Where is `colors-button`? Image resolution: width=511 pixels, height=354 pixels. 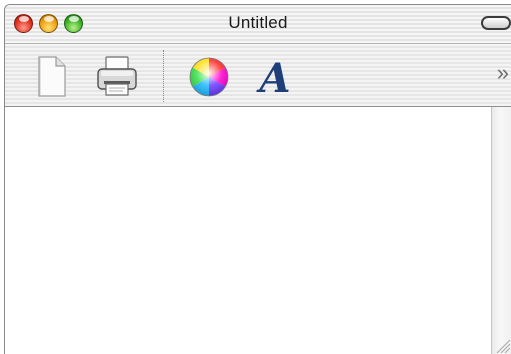
colors-button is located at coordinates (209, 76).